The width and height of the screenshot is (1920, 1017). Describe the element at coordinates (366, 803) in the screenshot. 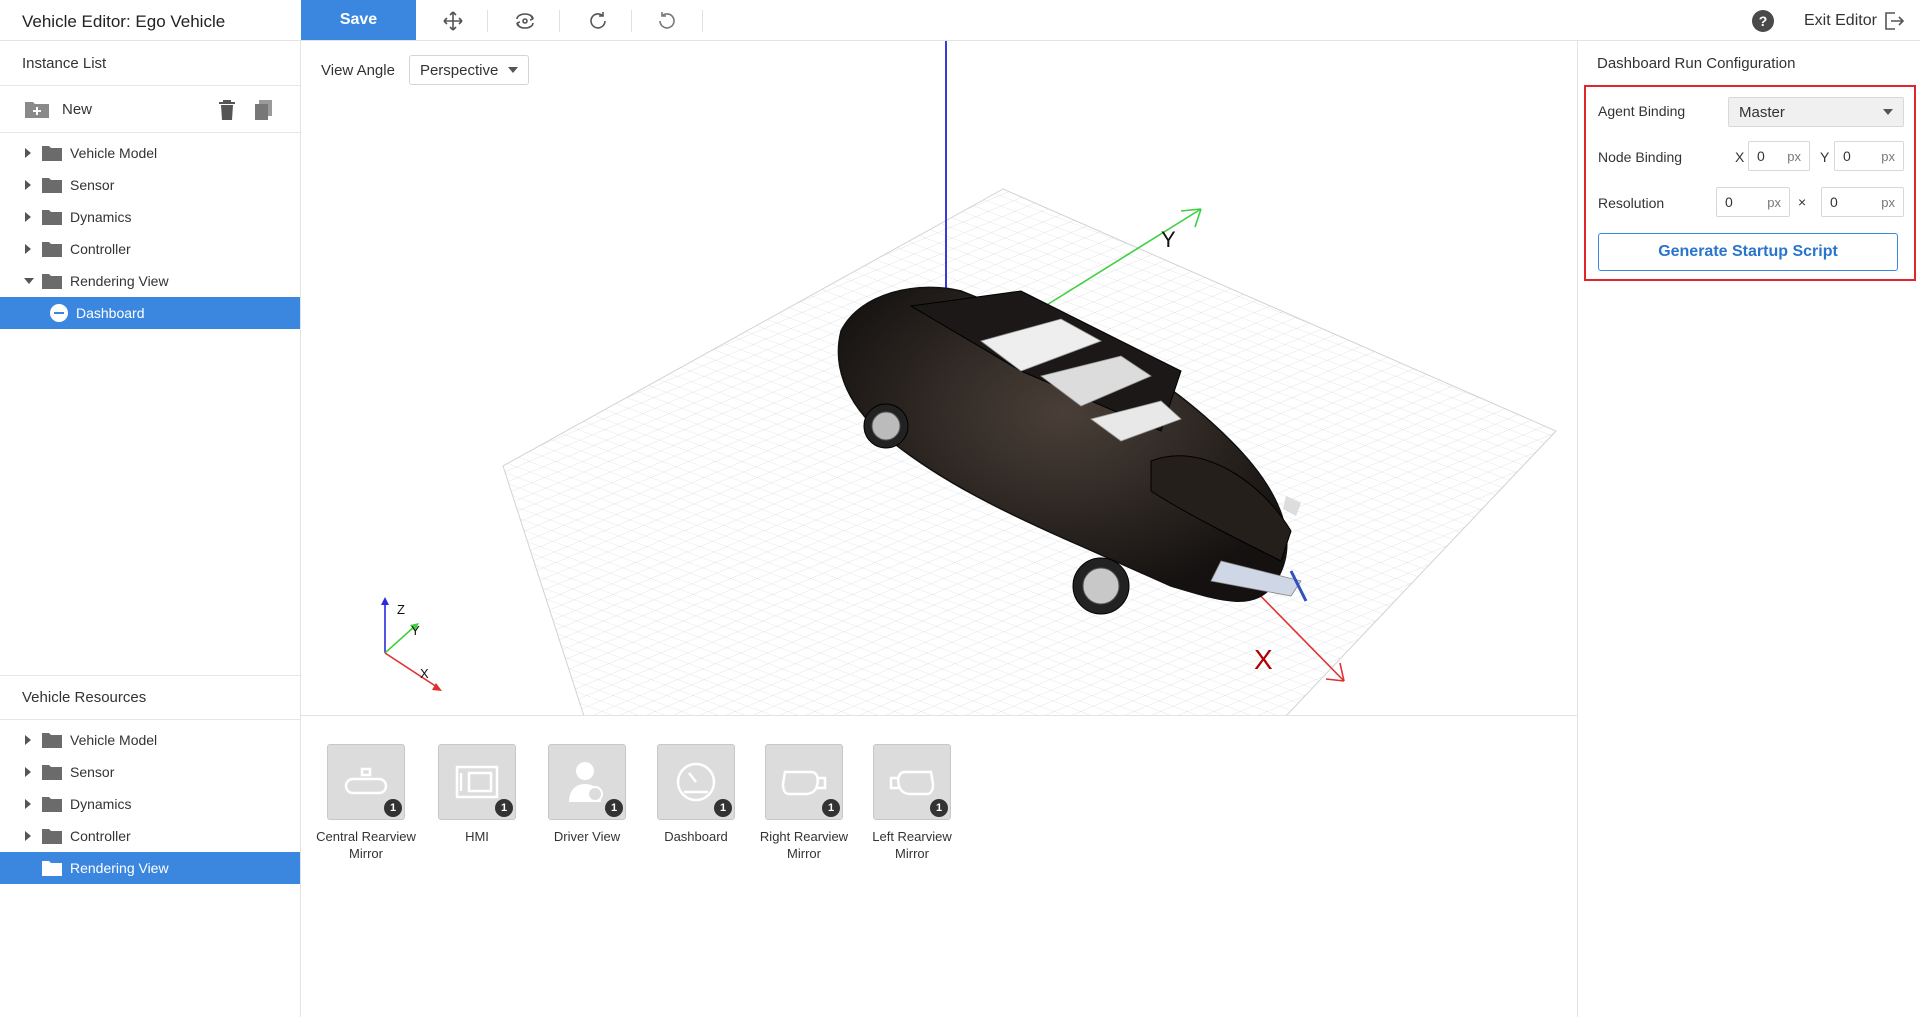

I see `resource-tile-central-rearview-mirror: 1 Central Rearview Mirror` at that location.